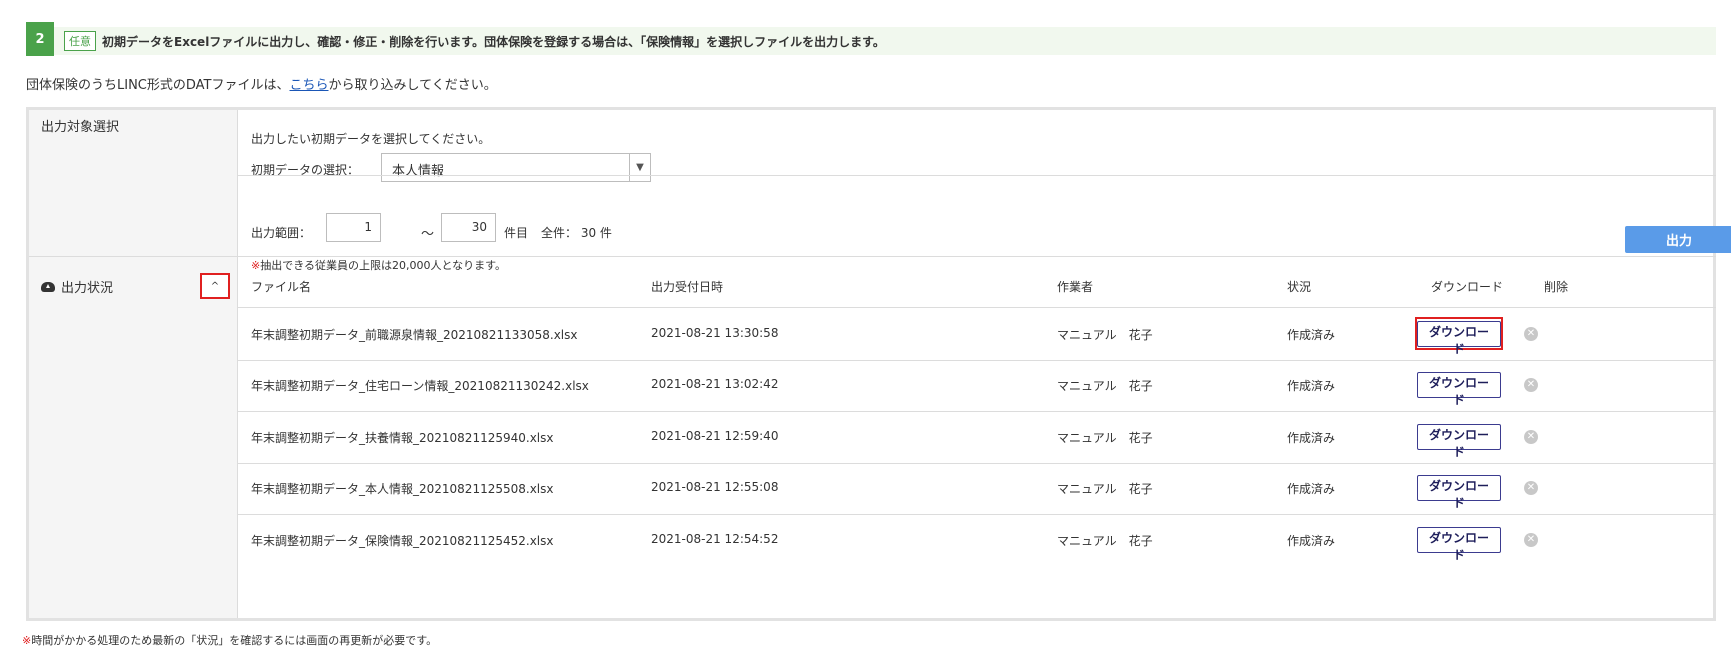  Describe the element at coordinates (1467, 287) in the screenshot. I see `header-download: ダウンロード` at that location.